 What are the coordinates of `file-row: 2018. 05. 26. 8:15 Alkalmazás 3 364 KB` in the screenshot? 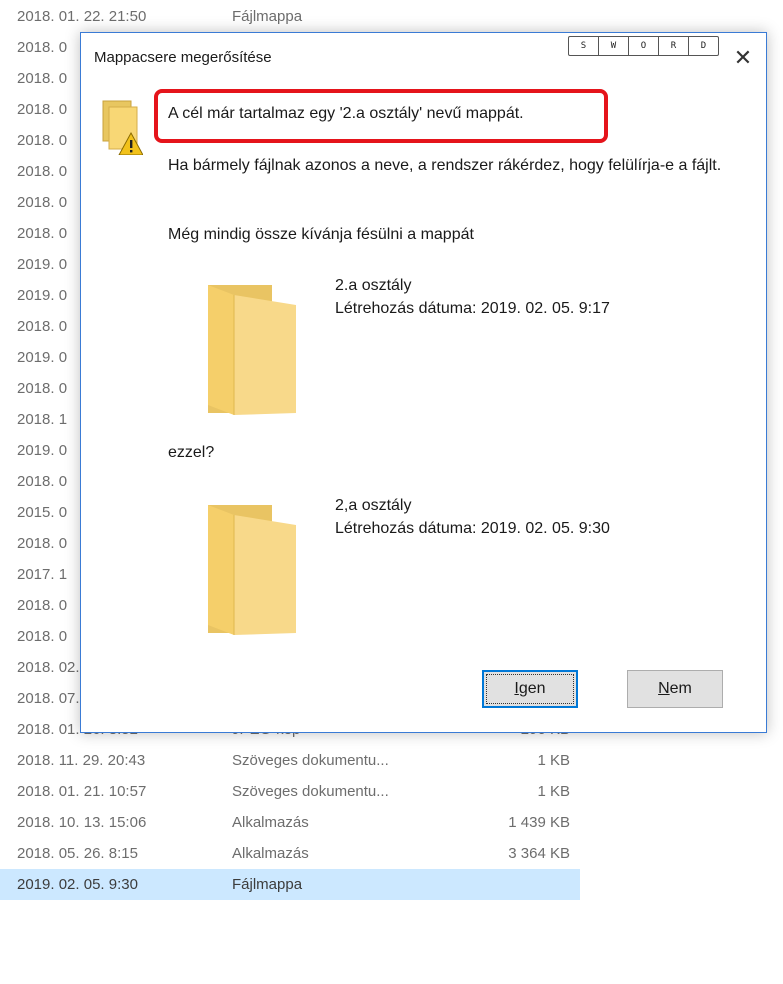 It's located at (290, 853).